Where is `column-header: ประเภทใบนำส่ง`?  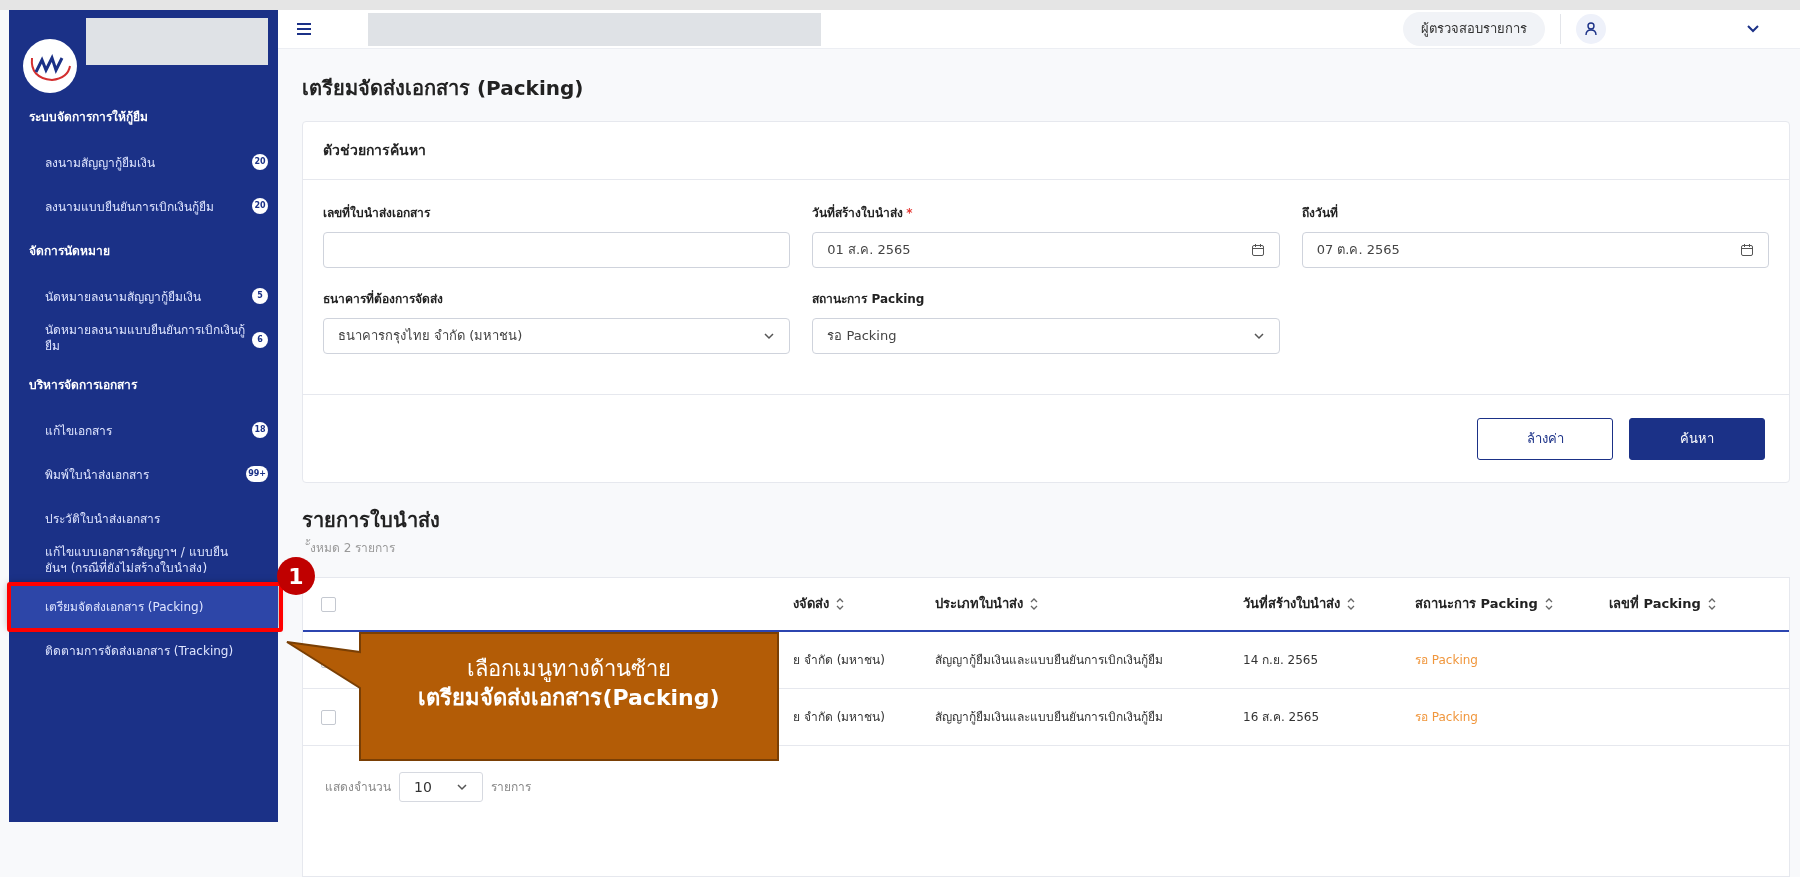 column-header: ประเภทใบนำส่ง is located at coordinates (979, 604).